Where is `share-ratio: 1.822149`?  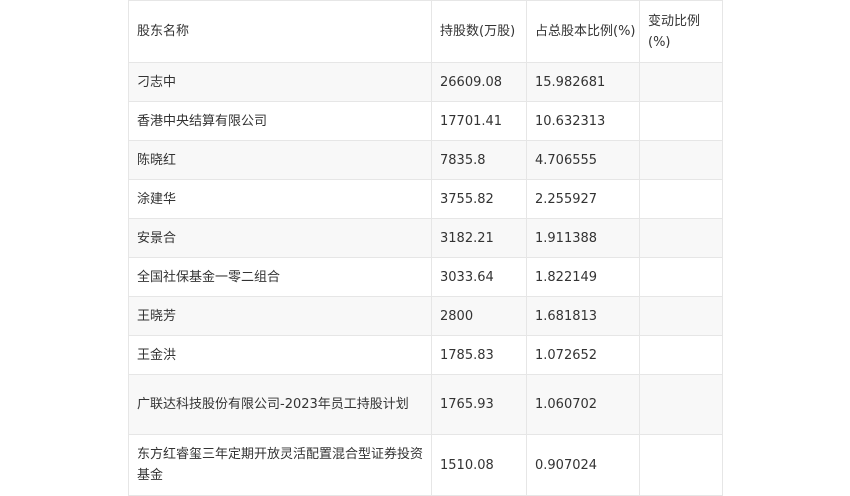 share-ratio: 1.822149 is located at coordinates (583, 277).